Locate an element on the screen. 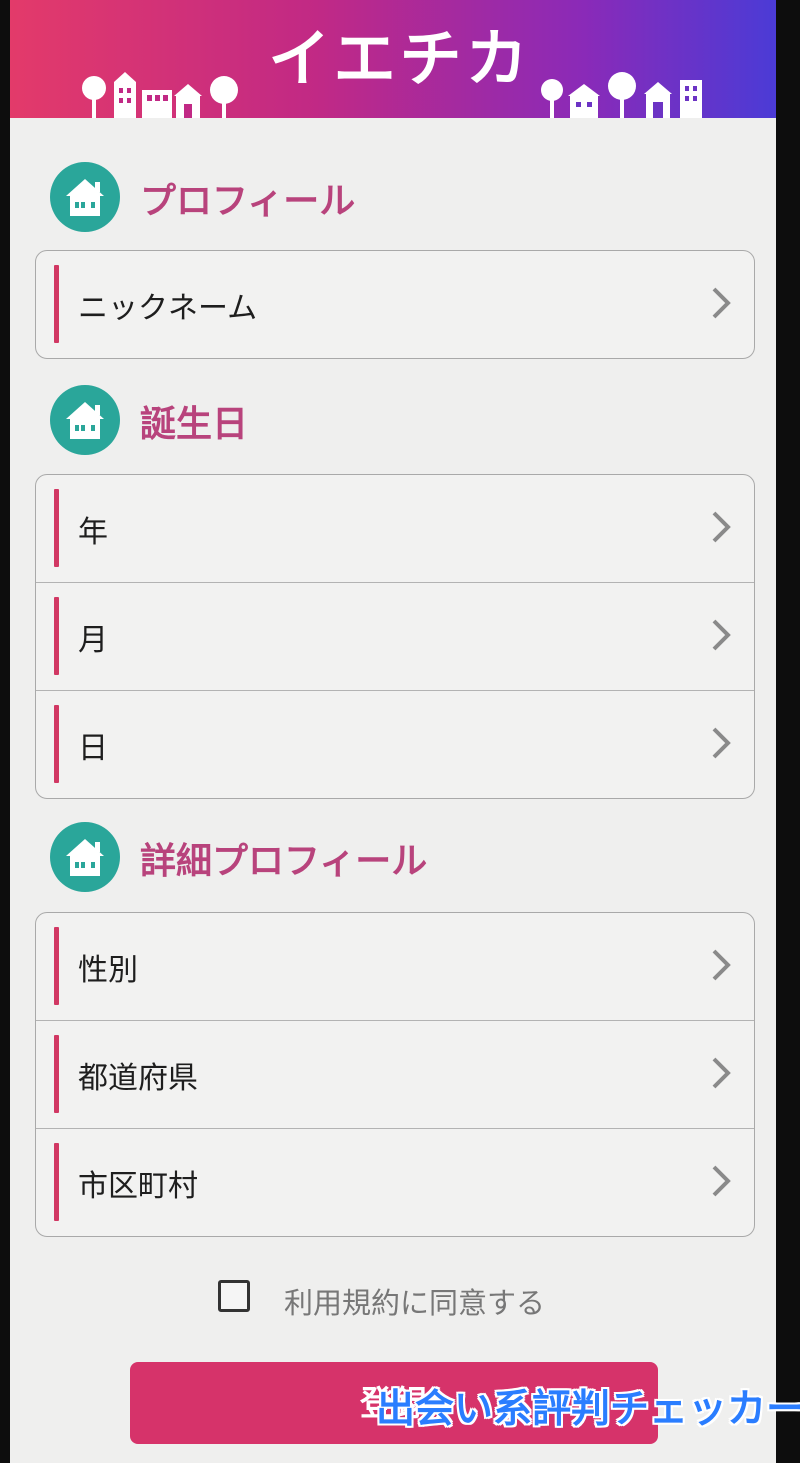 The width and height of the screenshot is (800, 1463). skyline-right-illustration is located at coordinates (621, 95).